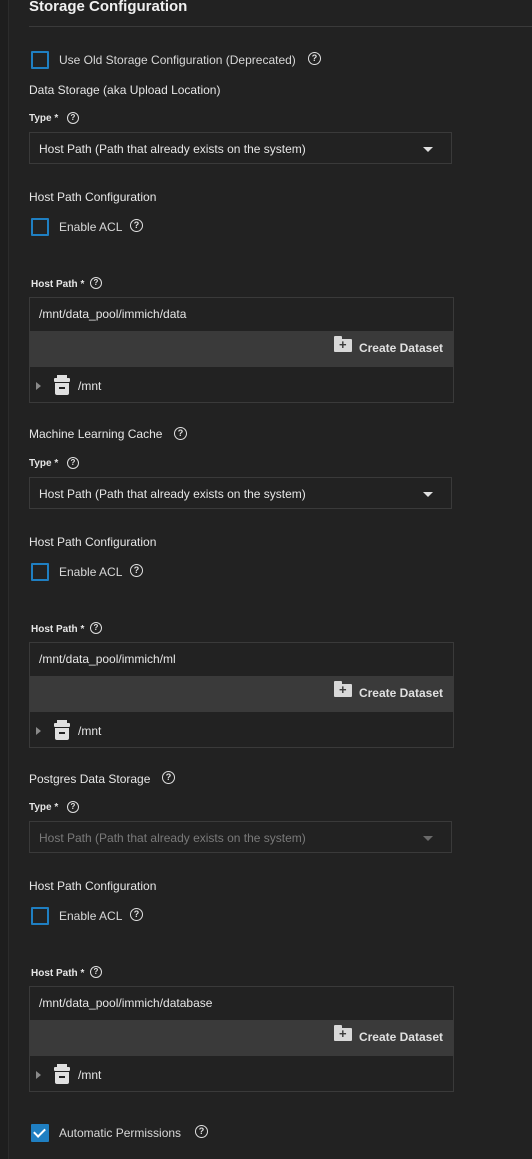 The width and height of the screenshot is (532, 1159). What do you see at coordinates (108, 7) in the screenshot?
I see `page-title: Storage Configuration` at bounding box center [108, 7].